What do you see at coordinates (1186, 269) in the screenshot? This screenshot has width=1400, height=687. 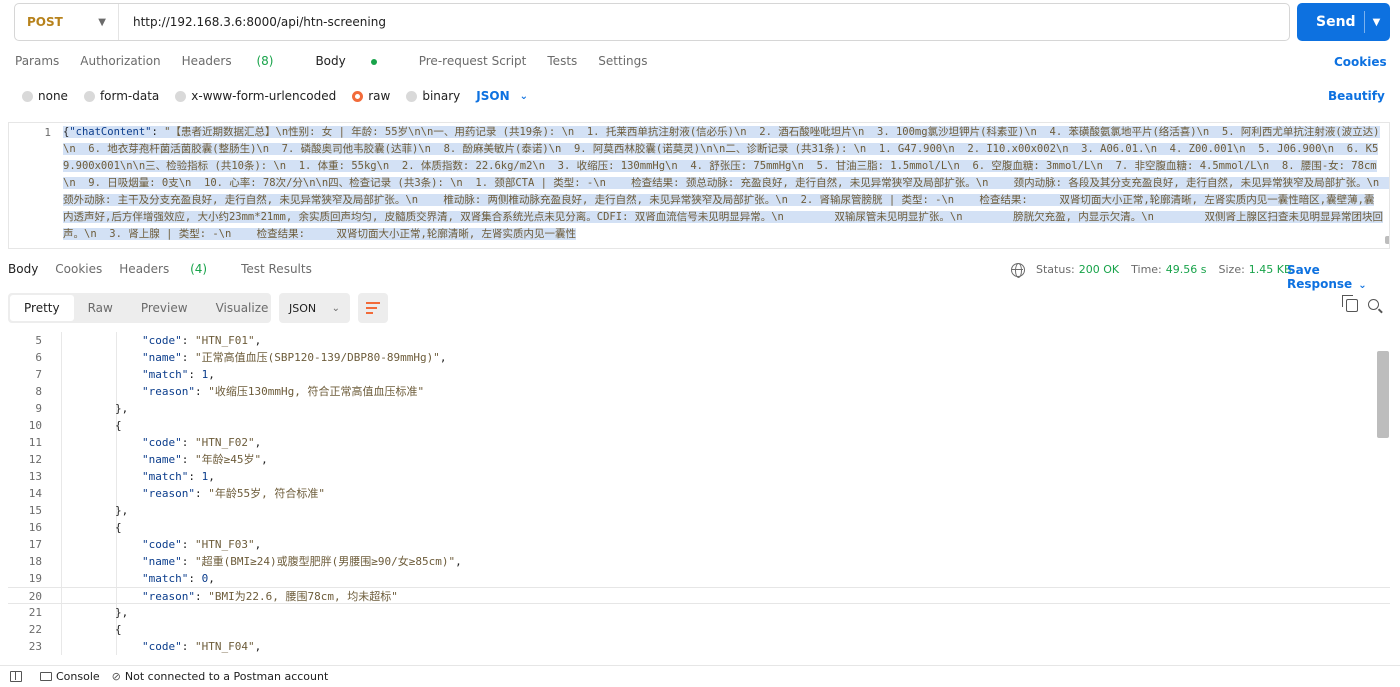 I see `time-value: 49.56 s` at bounding box center [1186, 269].